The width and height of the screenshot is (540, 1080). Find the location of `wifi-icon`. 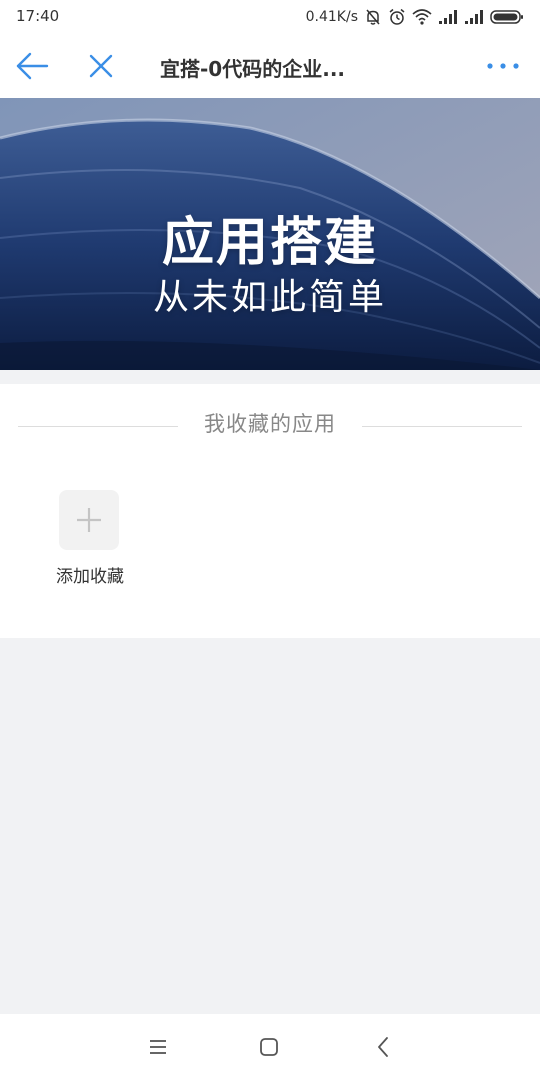

wifi-icon is located at coordinates (422, 17).